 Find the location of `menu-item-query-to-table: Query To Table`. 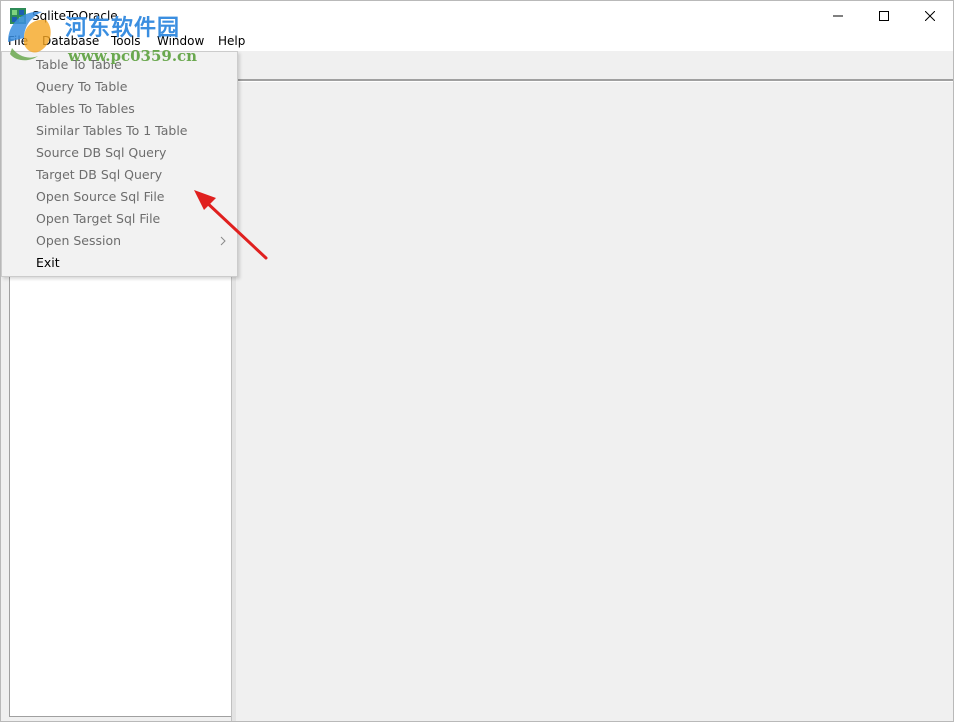

menu-item-query-to-table: Query To Table is located at coordinates (81, 86).